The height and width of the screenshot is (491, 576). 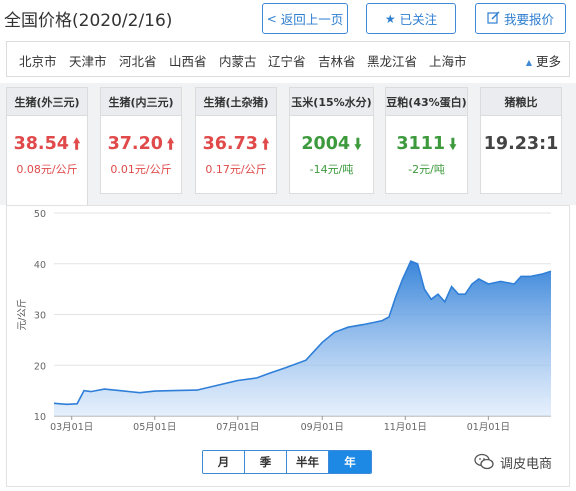 I want to click on card-title: 玉米(15%水分), so click(x=331, y=102).